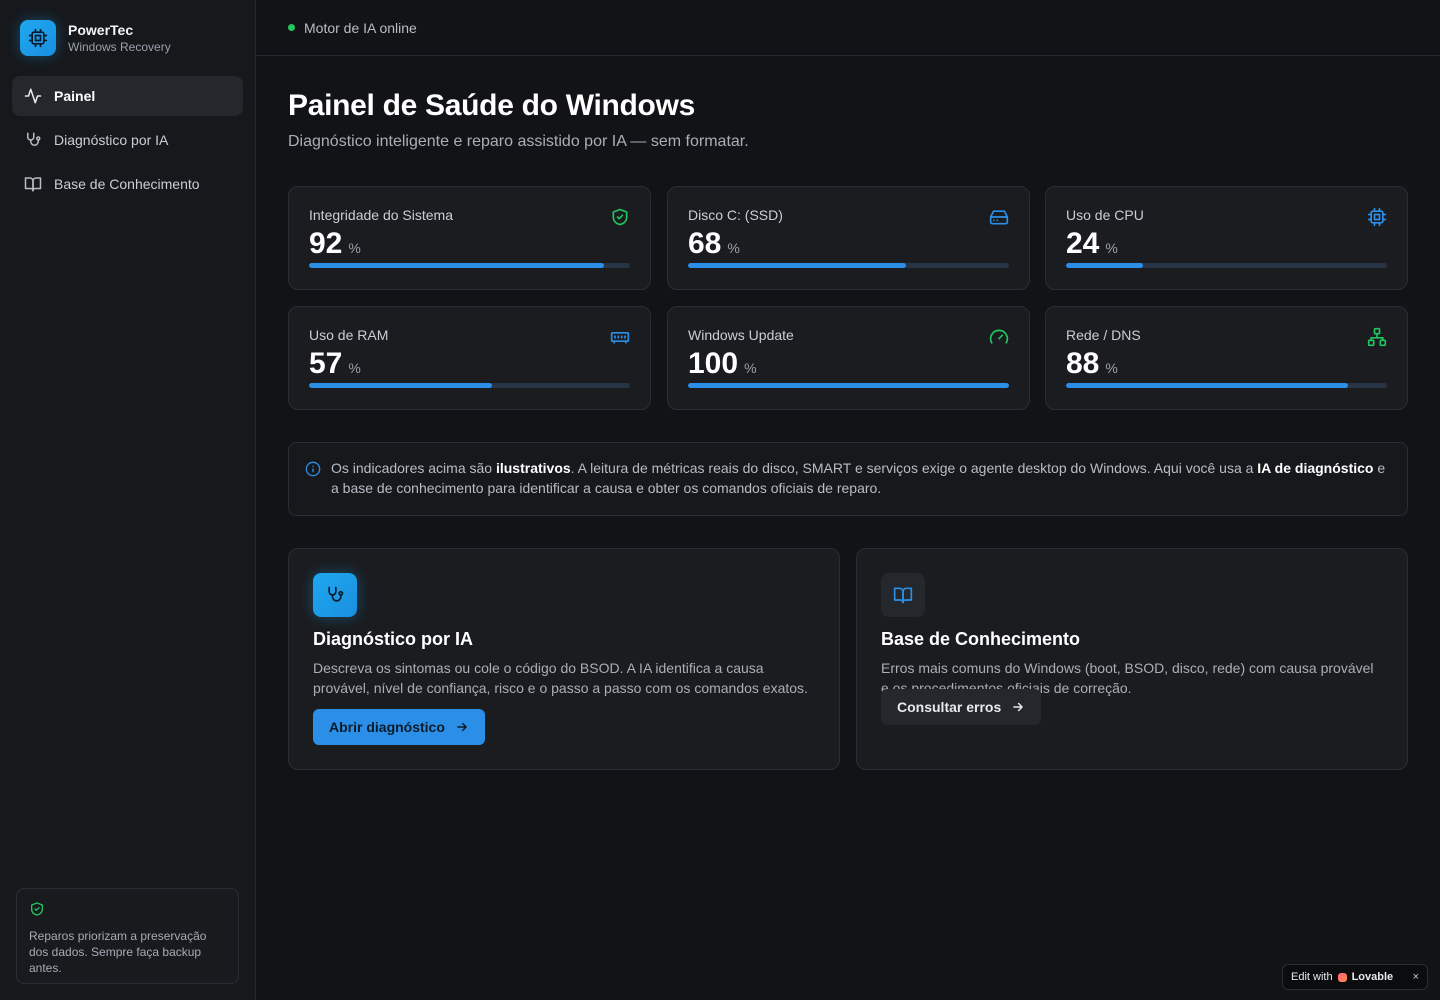 Image resolution: width=1440 pixels, height=1000 pixels. What do you see at coordinates (1342, 977) in the screenshot?
I see `lovable-logo-icon` at bounding box center [1342, 977].